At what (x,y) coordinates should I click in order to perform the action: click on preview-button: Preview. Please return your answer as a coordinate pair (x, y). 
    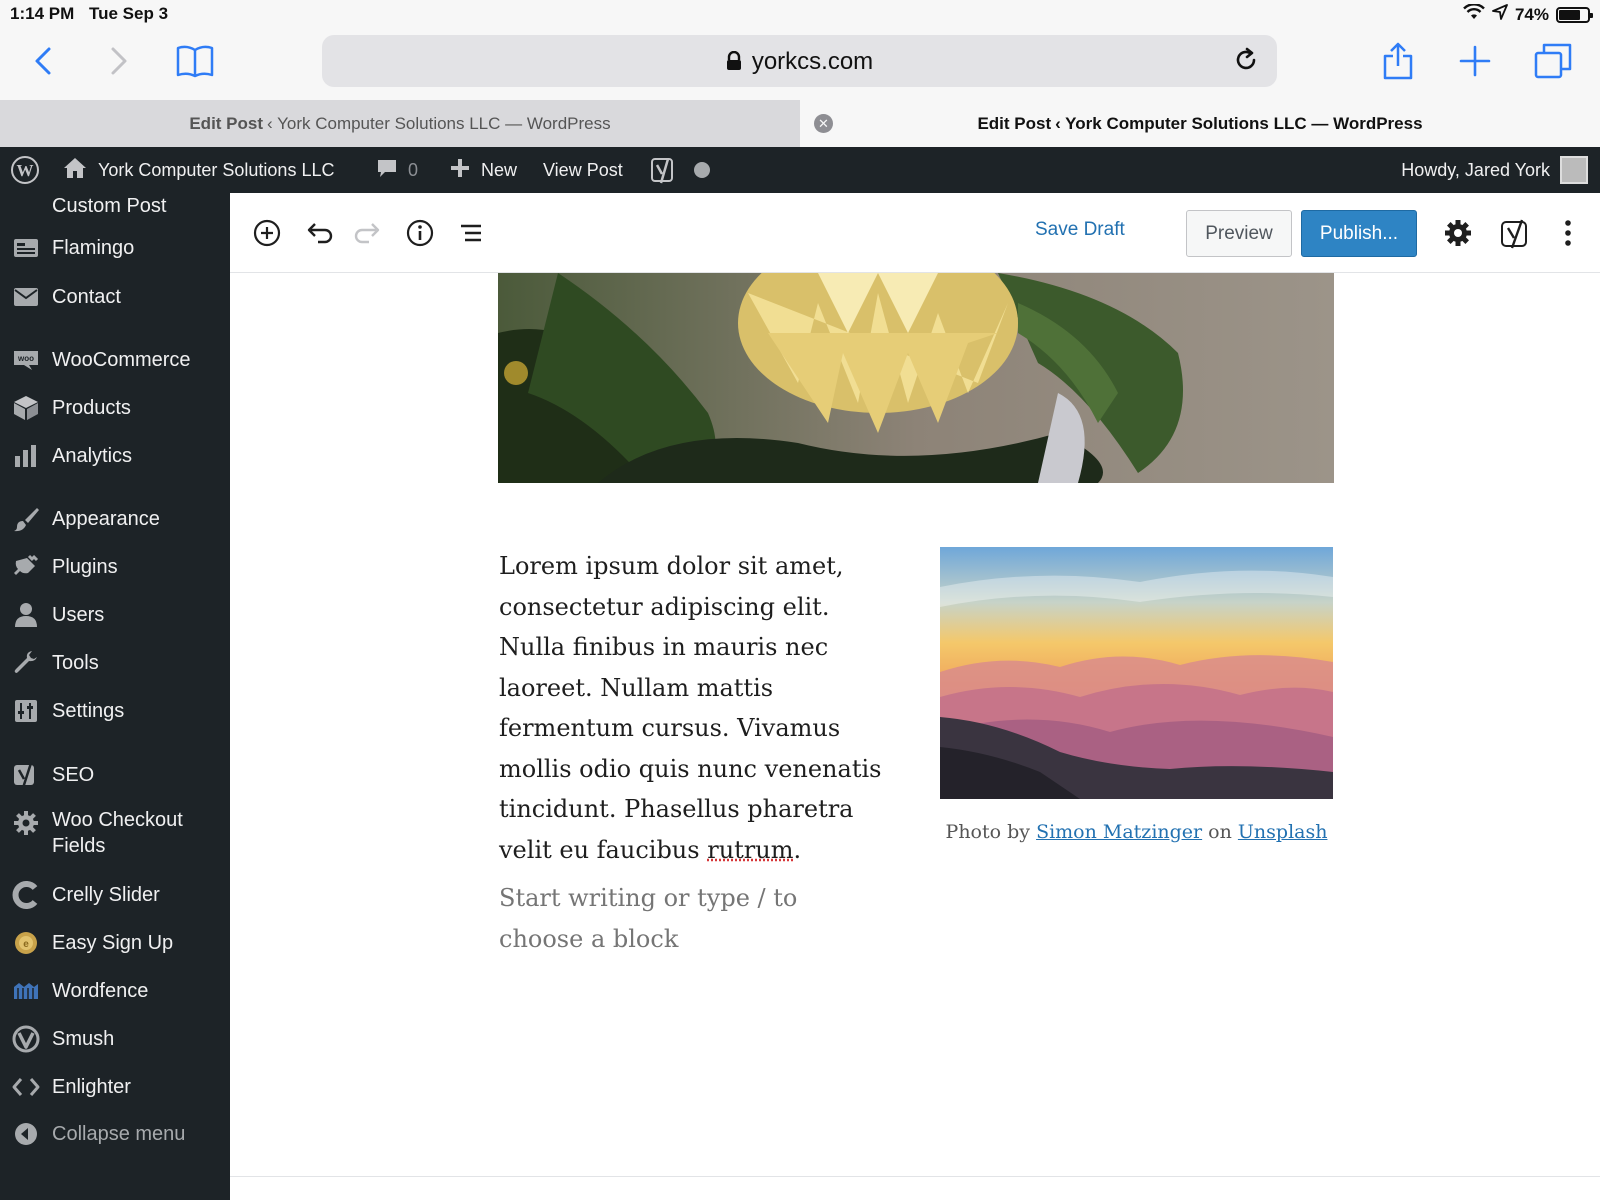
    Looking at the image, I should click on (1239, 233).